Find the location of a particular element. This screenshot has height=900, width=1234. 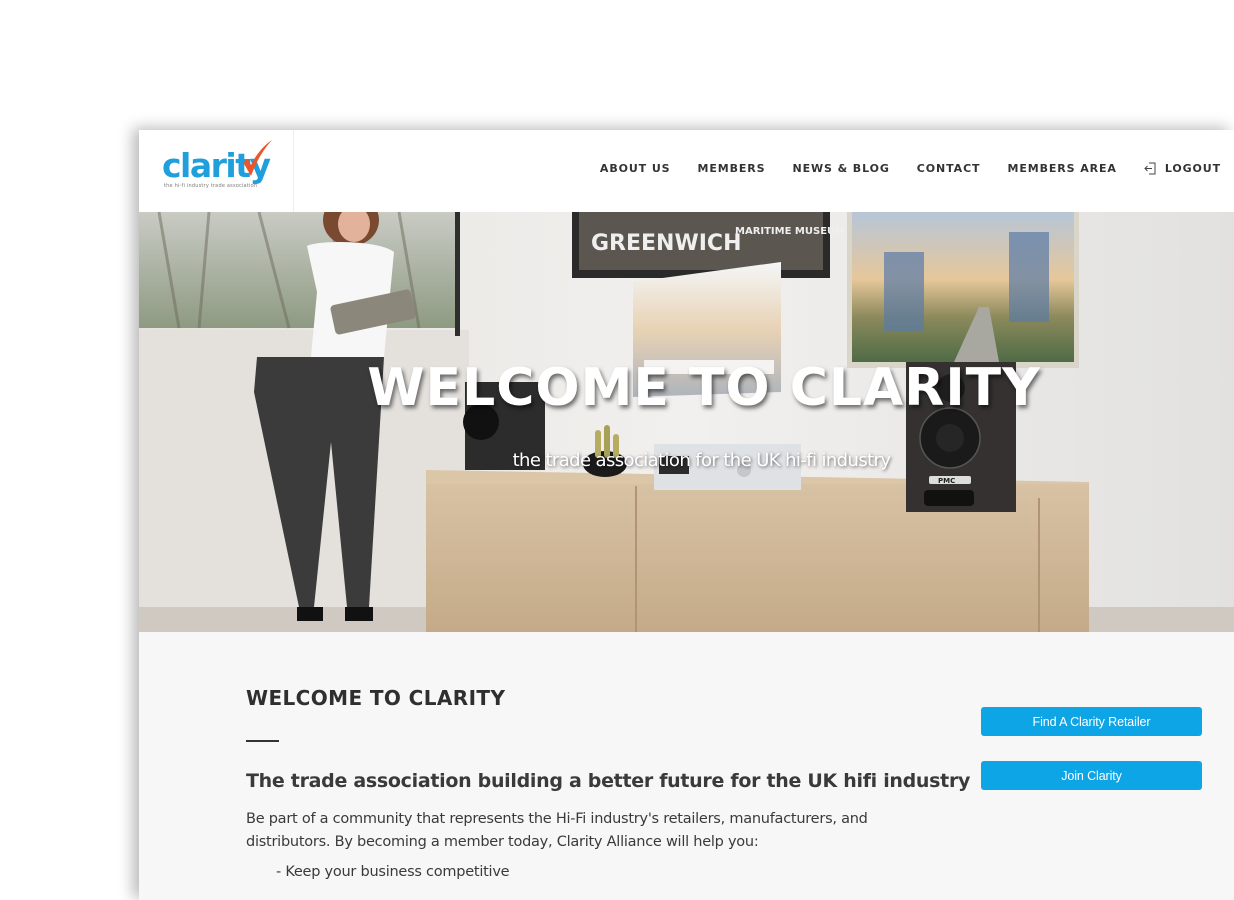

poster-subtext: MARITIME MUSEUM is located at coordinates (790, 231).